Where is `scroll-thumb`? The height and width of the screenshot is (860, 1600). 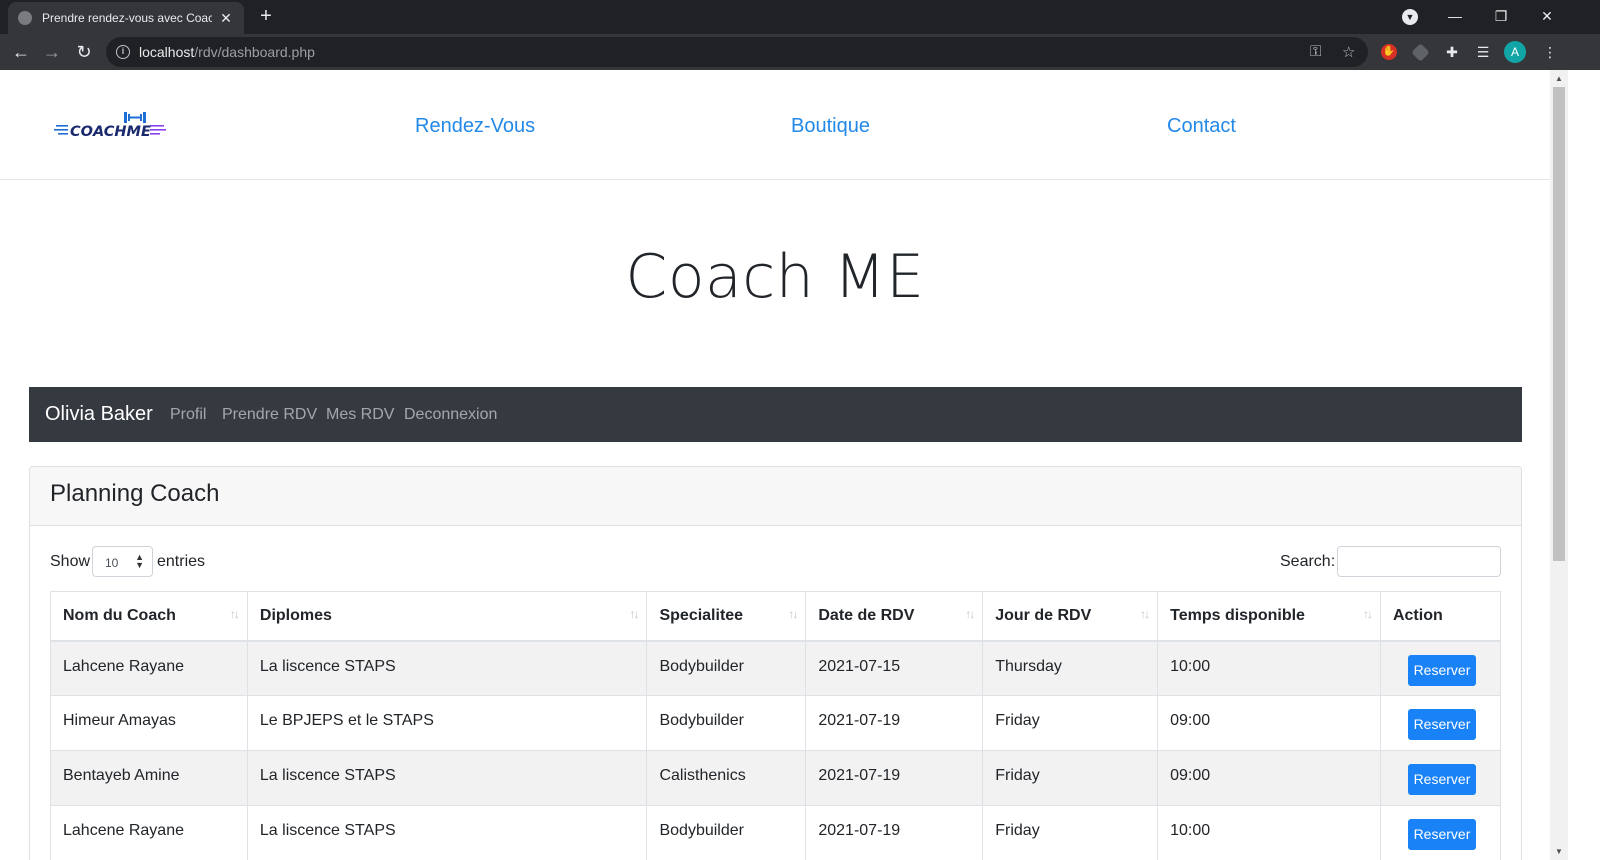 scroll-thumb is located at coordinates (1559, 324).